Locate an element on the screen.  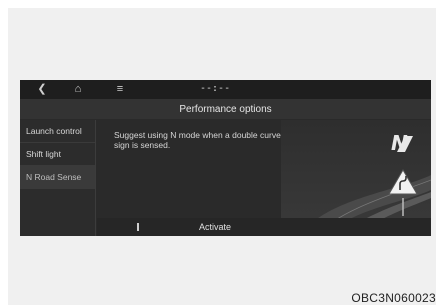
top-status-bar: ❮ ⌂ ≡ --:-- is located at coordinates (225, 90).